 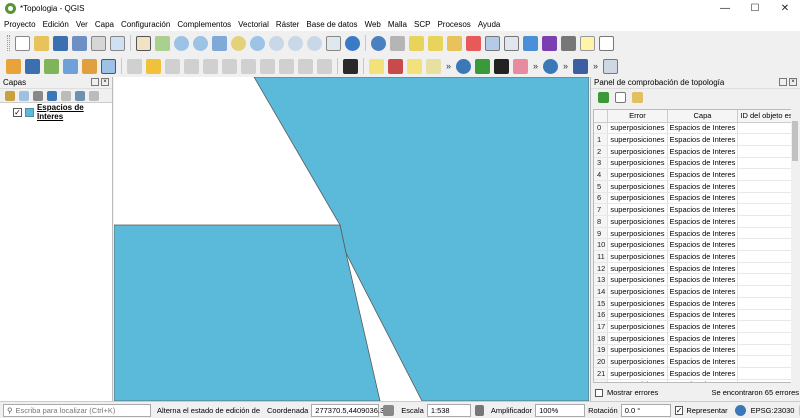 I want to click on coordinate-field: 277370.5,4409036.3, so click(x=347, y=410).